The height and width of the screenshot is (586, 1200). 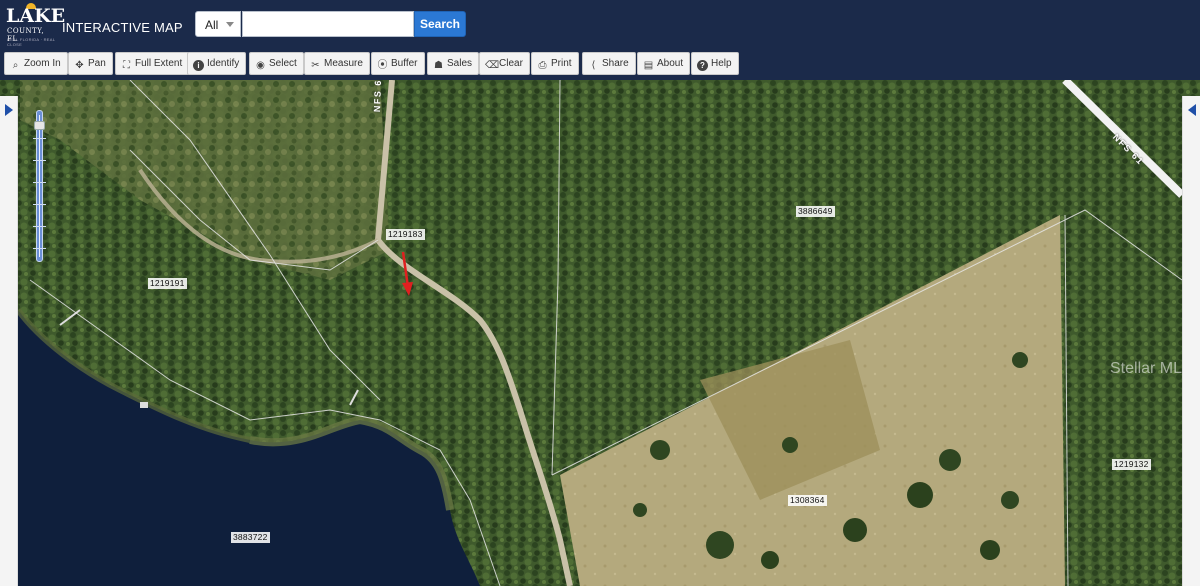 What do you see at coordinates (721, 63) in the screenshot?
I see `help-label: Help` at bounding box center [721, 63].